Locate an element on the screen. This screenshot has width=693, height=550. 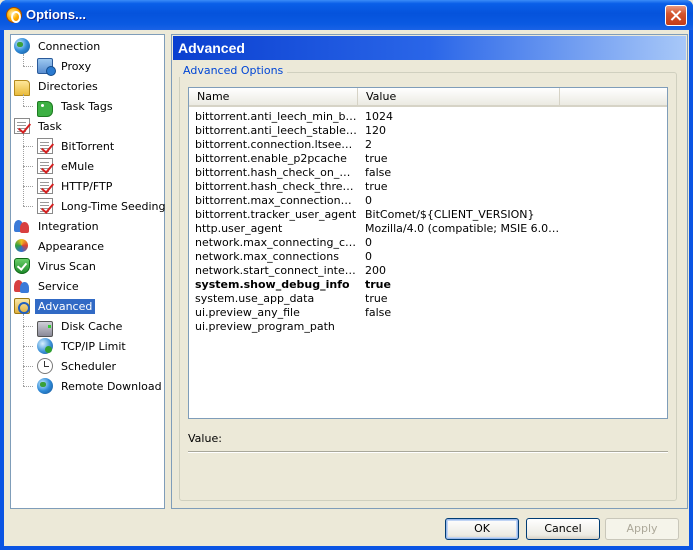
table-row: bittorrent.connection.ltseed_p... 2 is located at coordinates (428, 145).